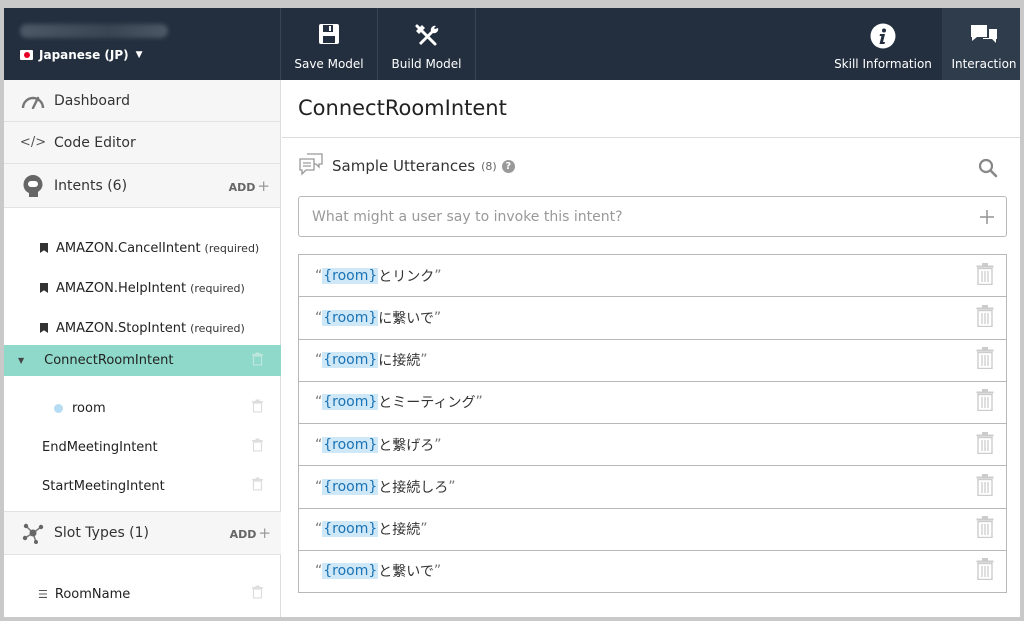 This screenshot has height=621, width=1024. I want to click on sidebar-section-intents: Intents (6) ADD +, so click(142, 186).